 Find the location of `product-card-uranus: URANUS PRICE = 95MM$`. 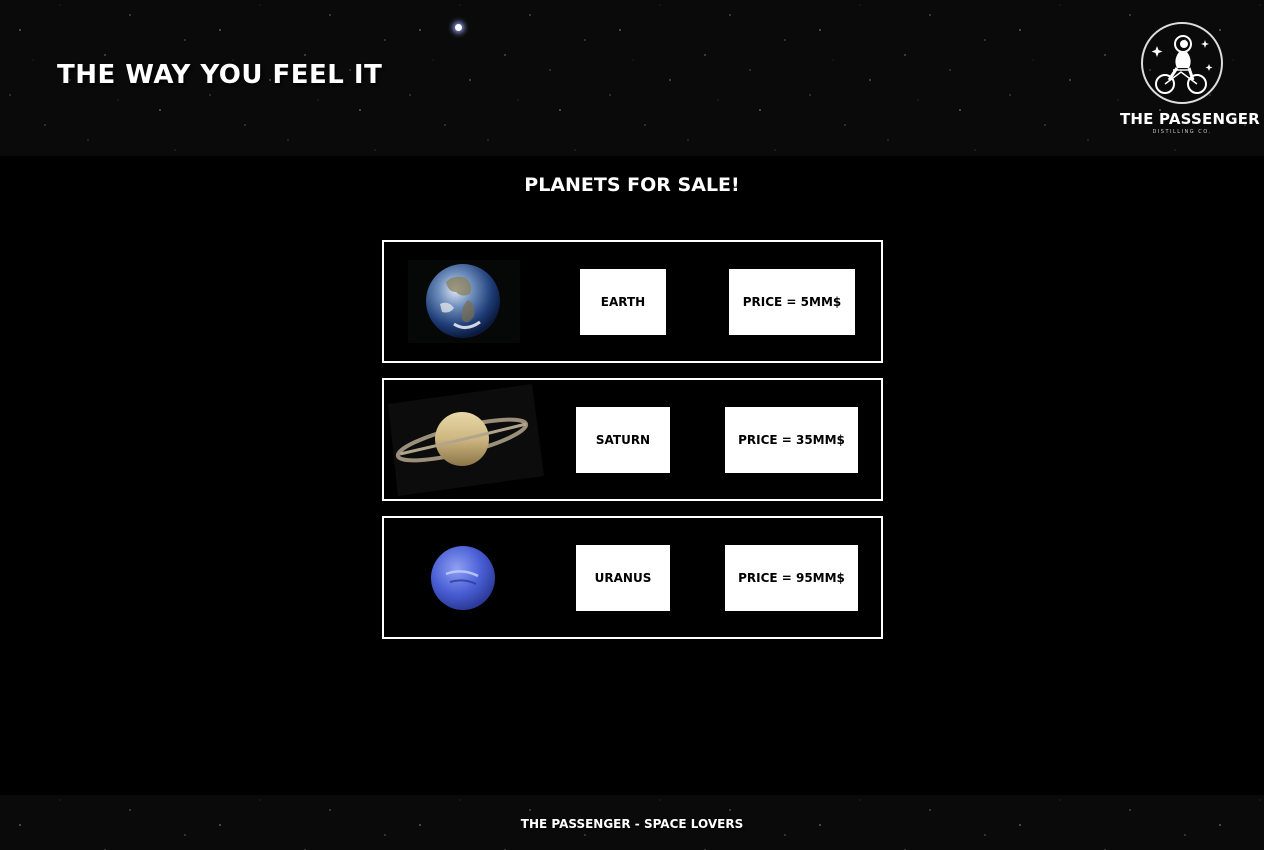

product-card-uranus: URANUS PRICE = 95MM$ is located at coordinates (632, 577).